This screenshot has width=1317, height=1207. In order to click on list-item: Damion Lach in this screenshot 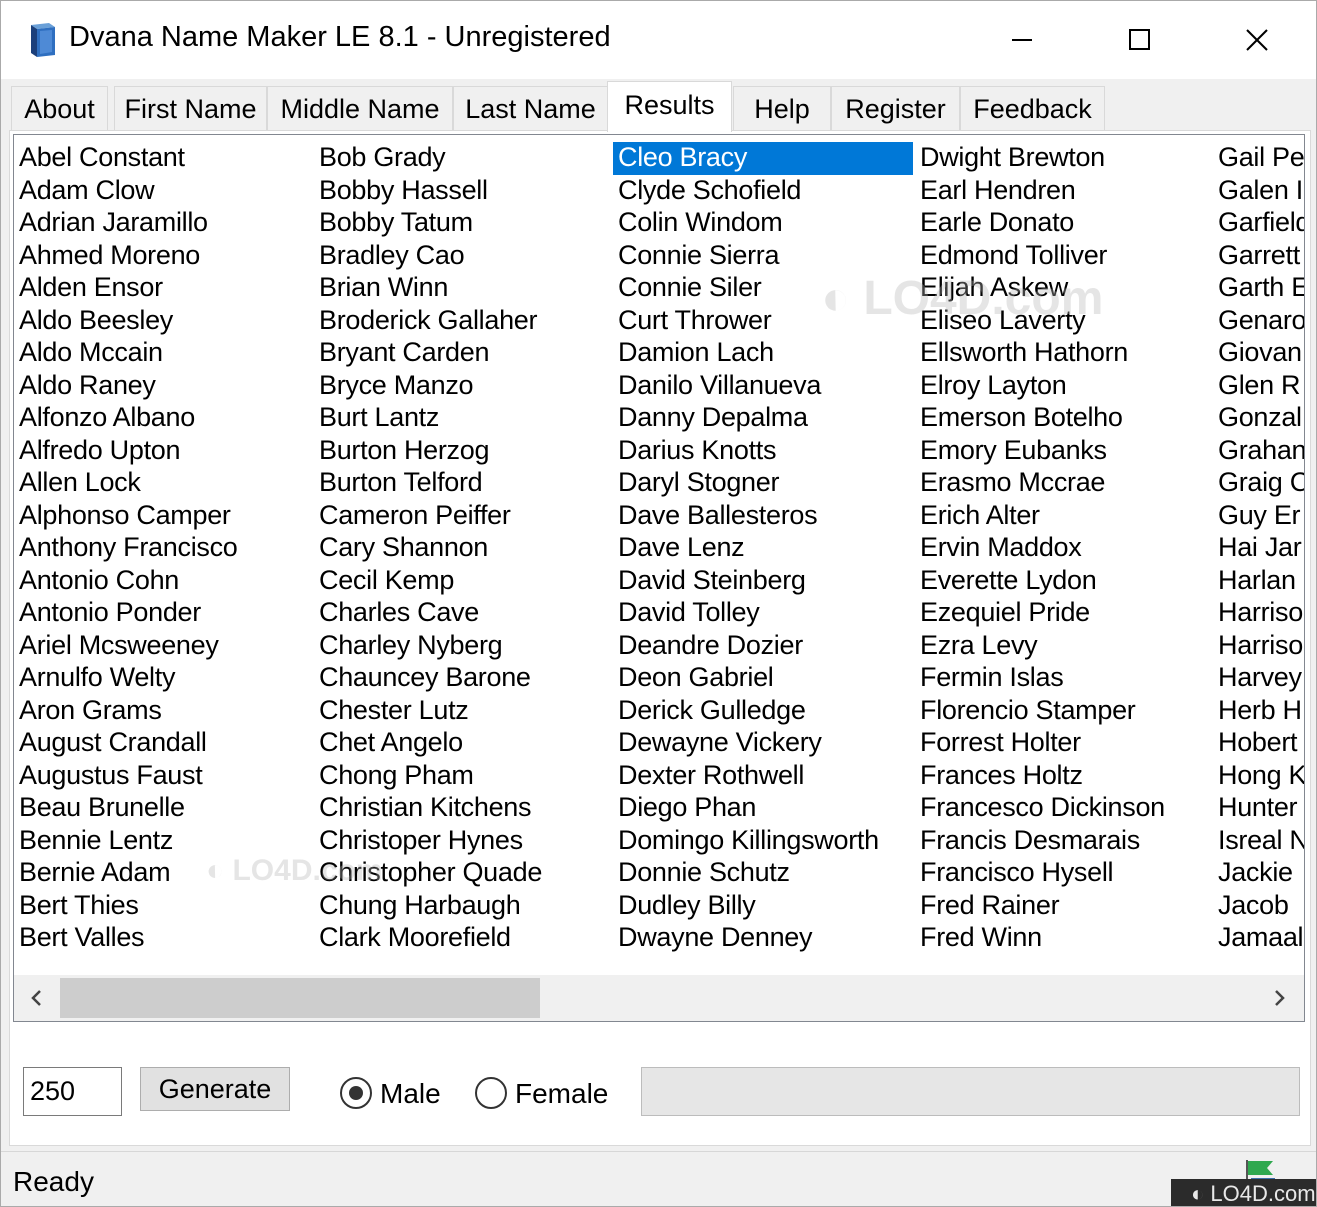, I will do `click(763, 353)`.